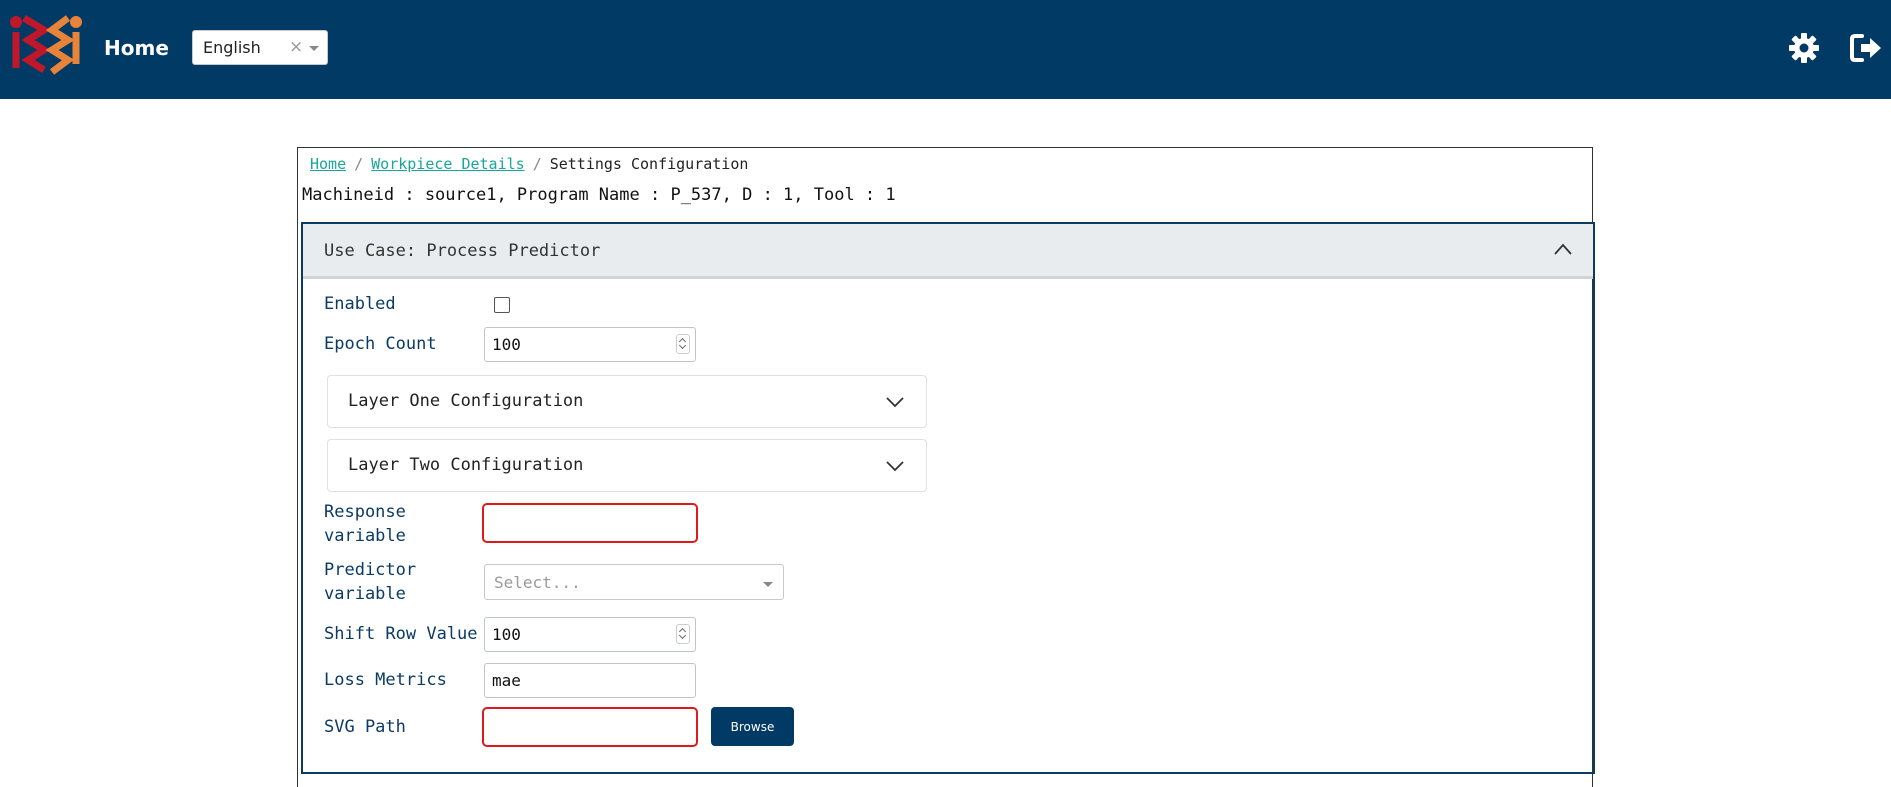 The height and width of the screenshot is (787, 1891). What do you see at coordinates (752, 726) in the screenshot?
I see `browse-button: Browse` at bounding box center [752, 726].